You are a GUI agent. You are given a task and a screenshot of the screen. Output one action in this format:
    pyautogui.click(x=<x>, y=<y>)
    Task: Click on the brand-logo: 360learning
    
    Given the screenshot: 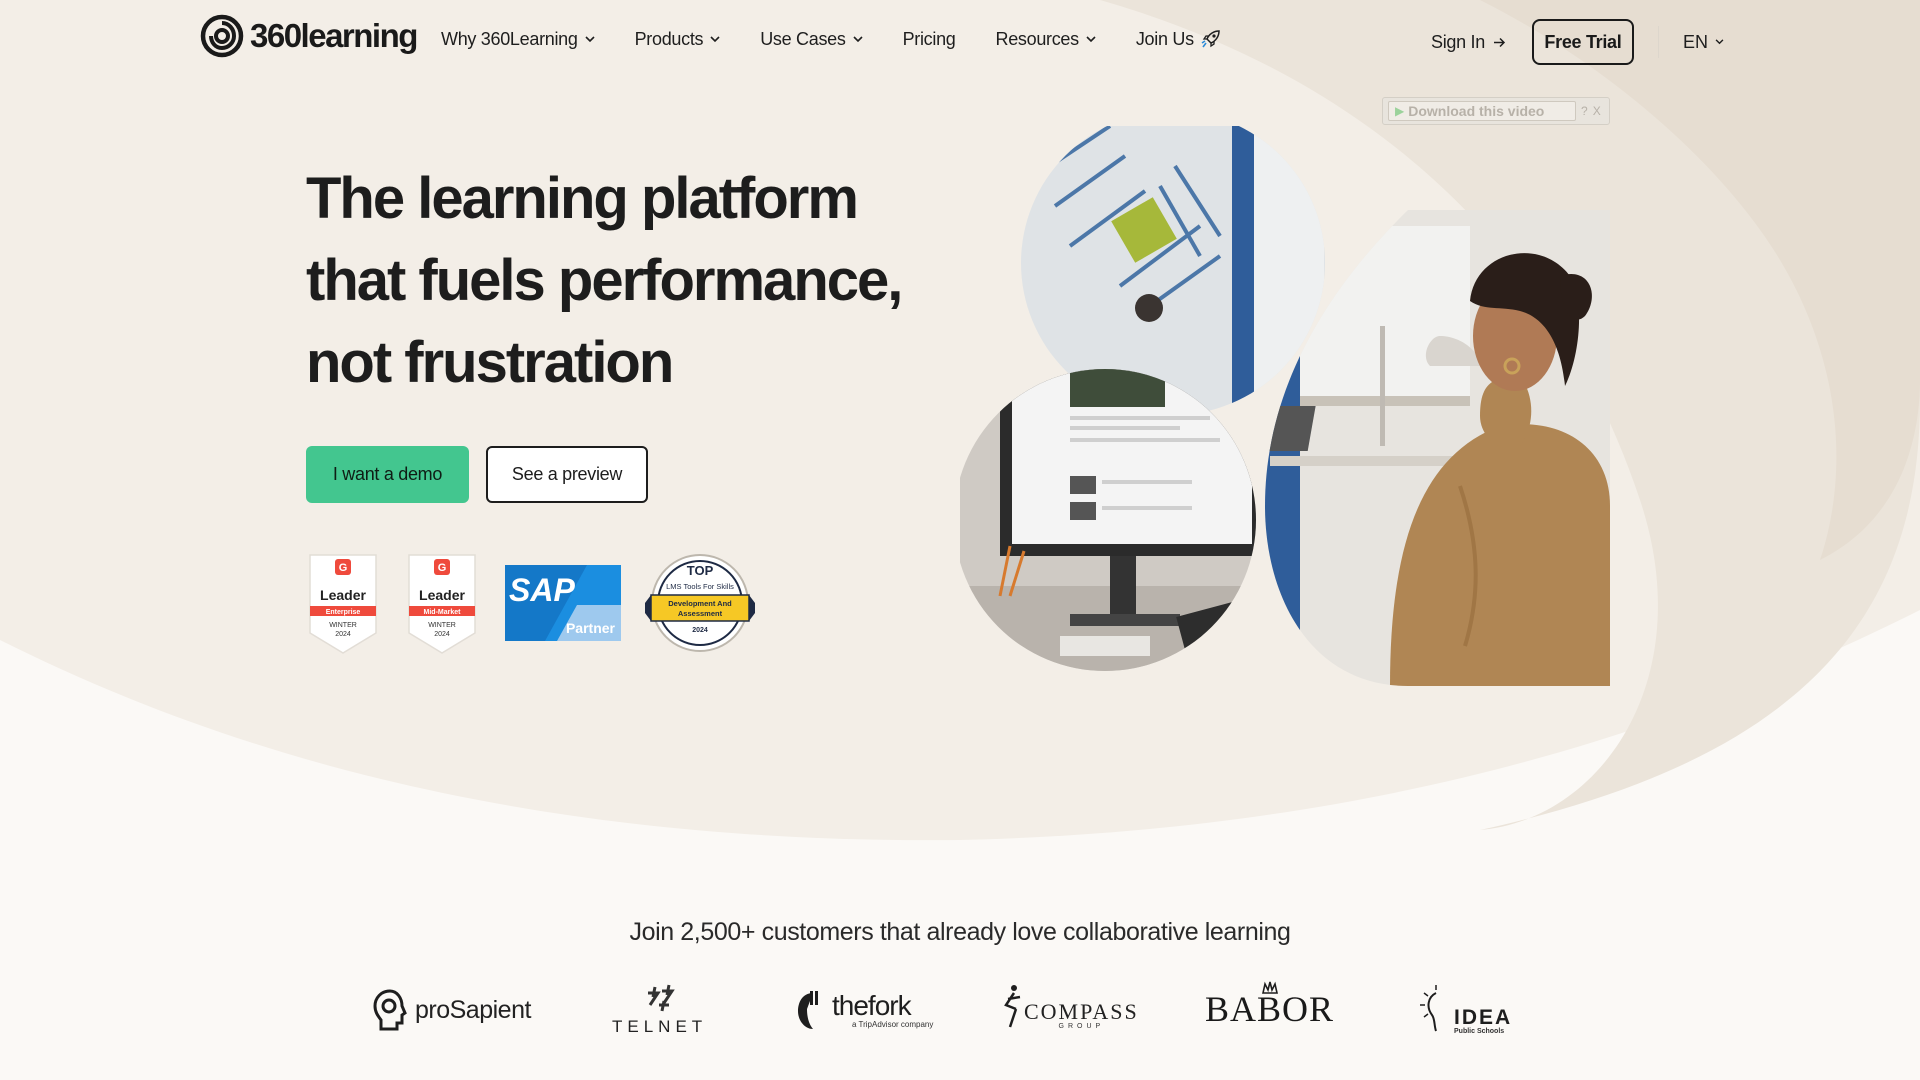 What is the action you would take?
    pyautogui.click(x=309, y=36)
    